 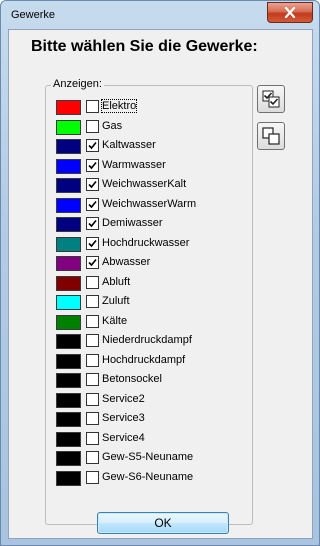 I want to click on list-item: Kälte, so click(x=151, y=322).